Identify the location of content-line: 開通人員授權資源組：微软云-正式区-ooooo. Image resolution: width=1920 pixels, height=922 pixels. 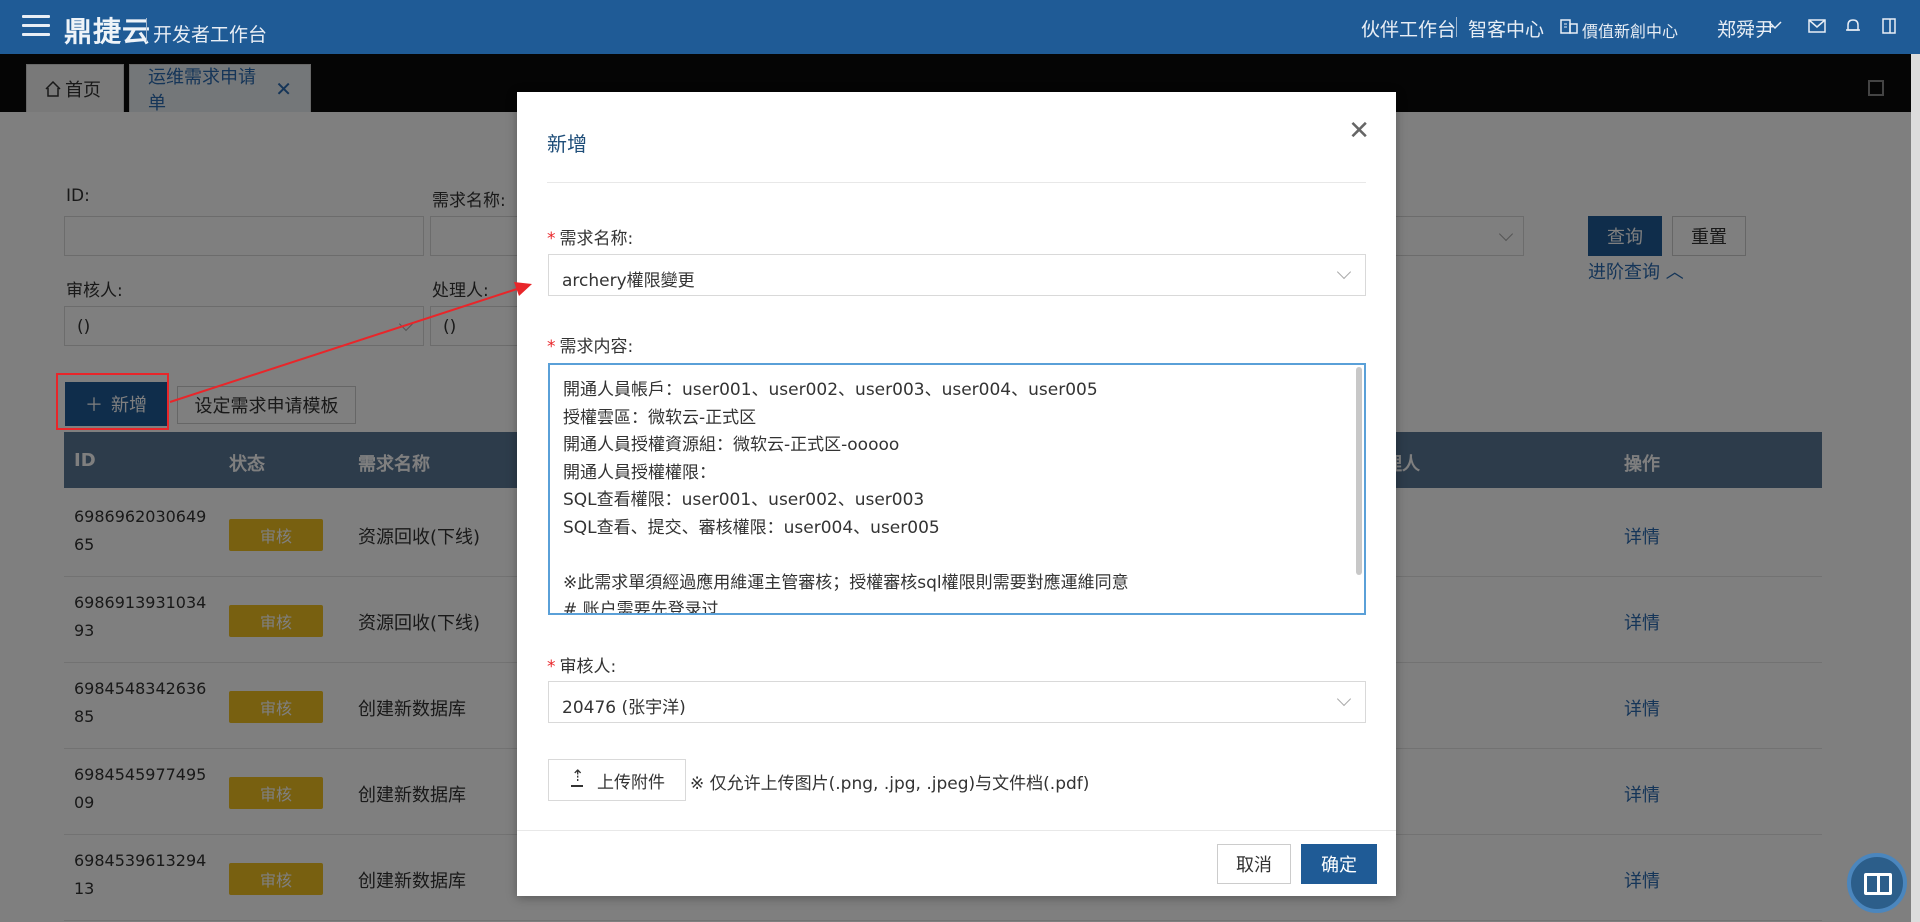
(731, 445).